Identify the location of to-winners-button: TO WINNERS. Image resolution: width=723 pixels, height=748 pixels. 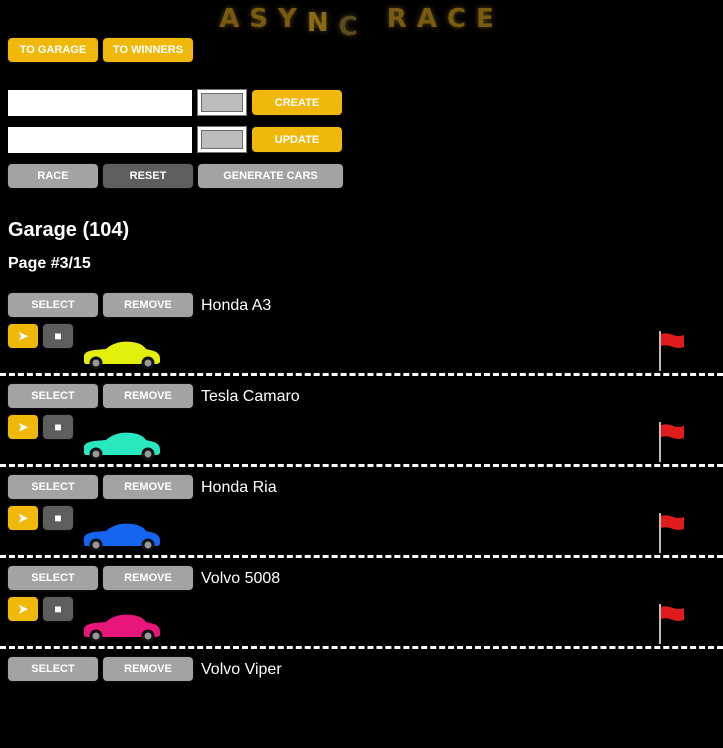
(148, 50).